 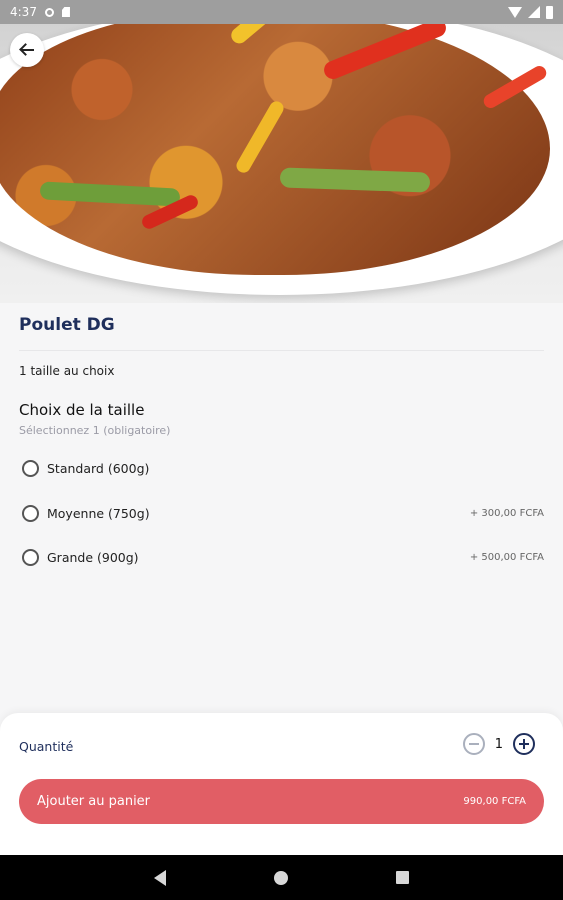 I want to click on size-option-label: Moyenne (750g), so click(x=98, y=513).